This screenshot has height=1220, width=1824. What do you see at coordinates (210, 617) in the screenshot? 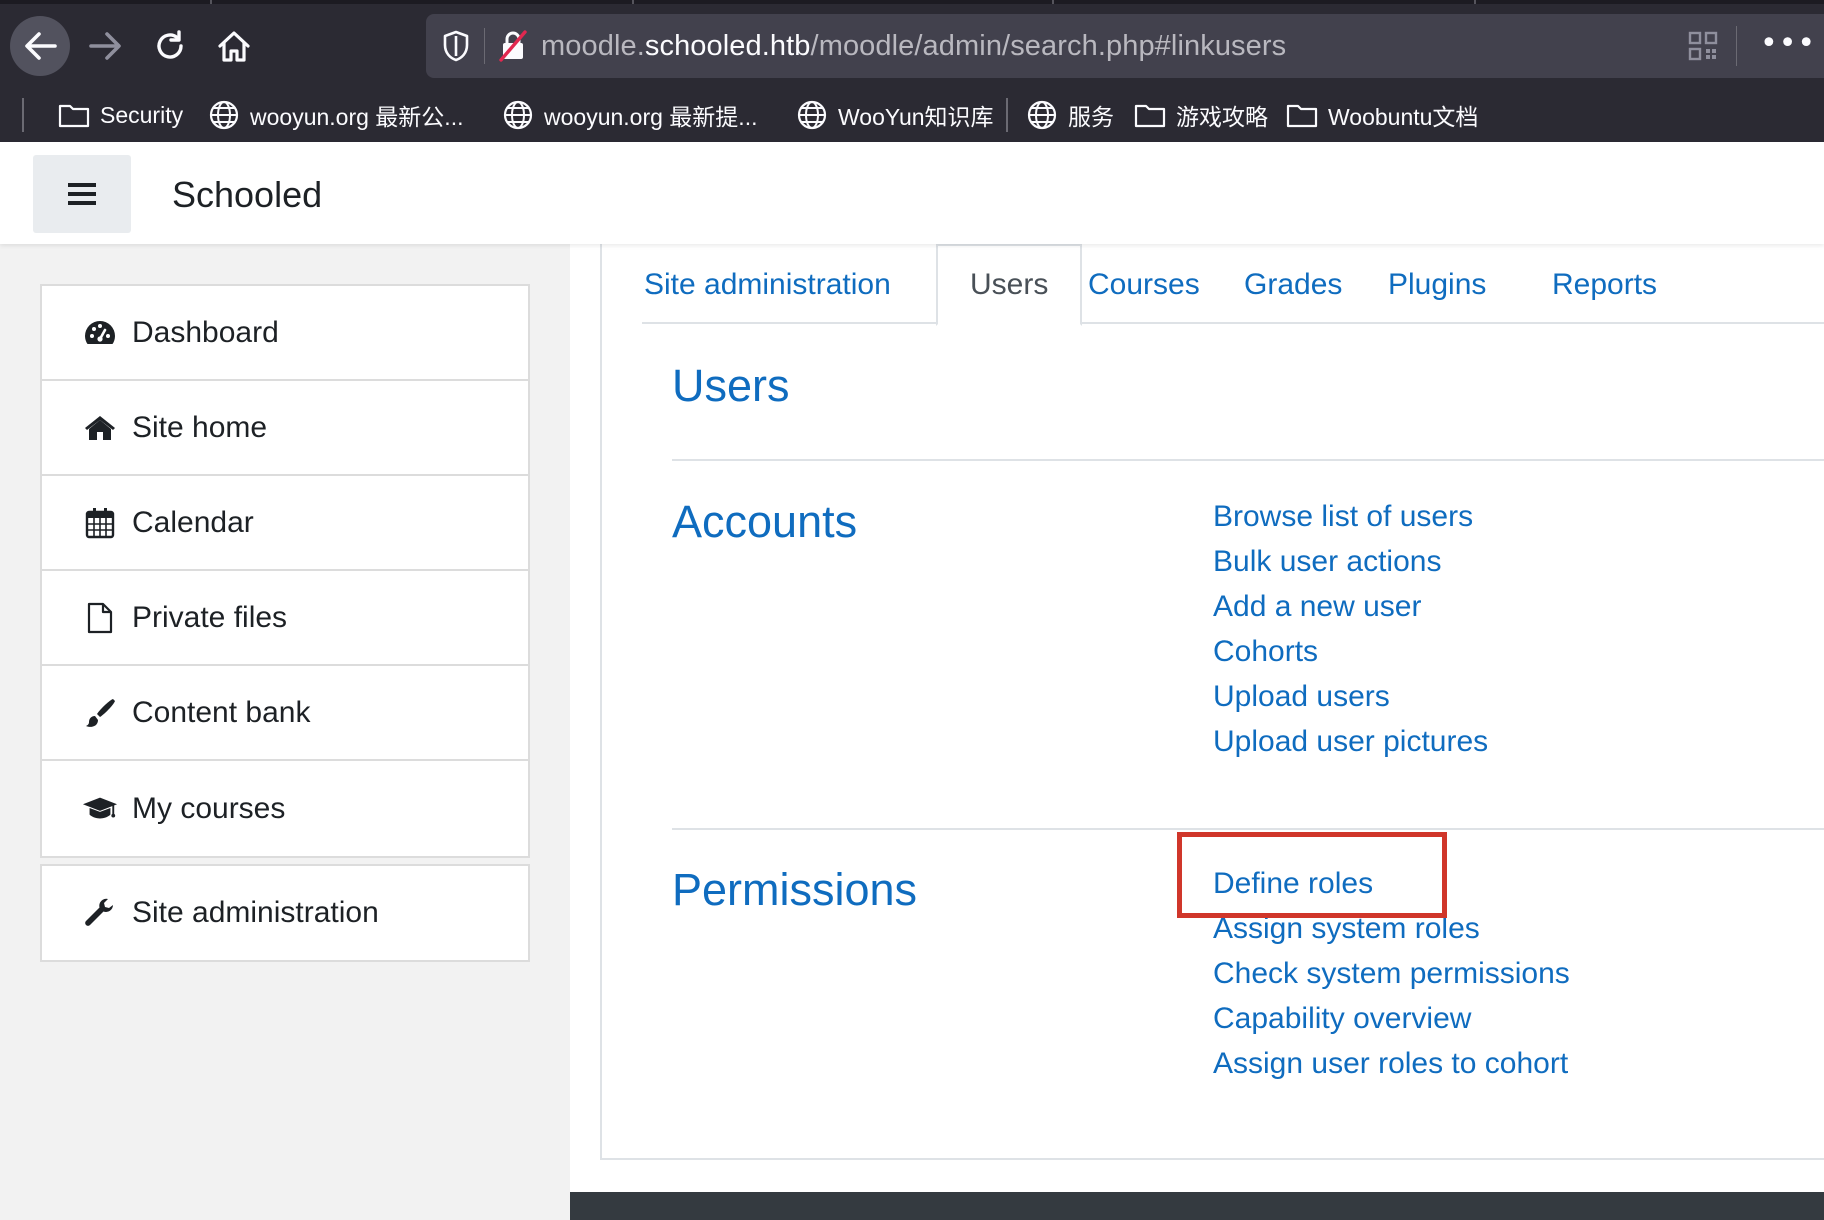
I see `nav-item-label: Private files` at bounding box center [210, 617].